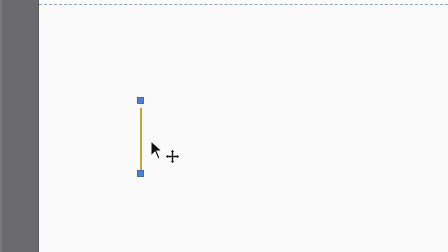 The height and width of the screenshot is (252, 448). I want to click on page-guide-line, so click(243, 4).